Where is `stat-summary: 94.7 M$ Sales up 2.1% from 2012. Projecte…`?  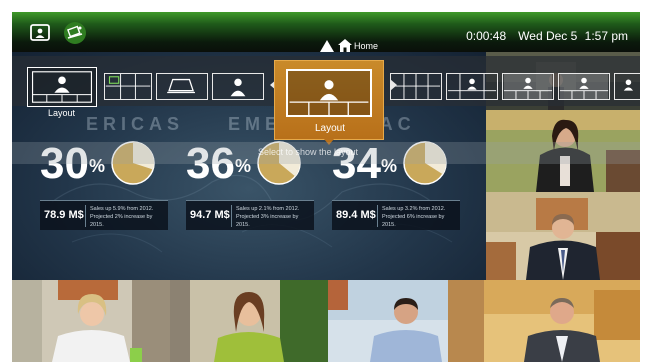 stat-summary: 94.7 M$ Sales up 2.1% from 2012. Projecte… is located at coordinates (250, 215).